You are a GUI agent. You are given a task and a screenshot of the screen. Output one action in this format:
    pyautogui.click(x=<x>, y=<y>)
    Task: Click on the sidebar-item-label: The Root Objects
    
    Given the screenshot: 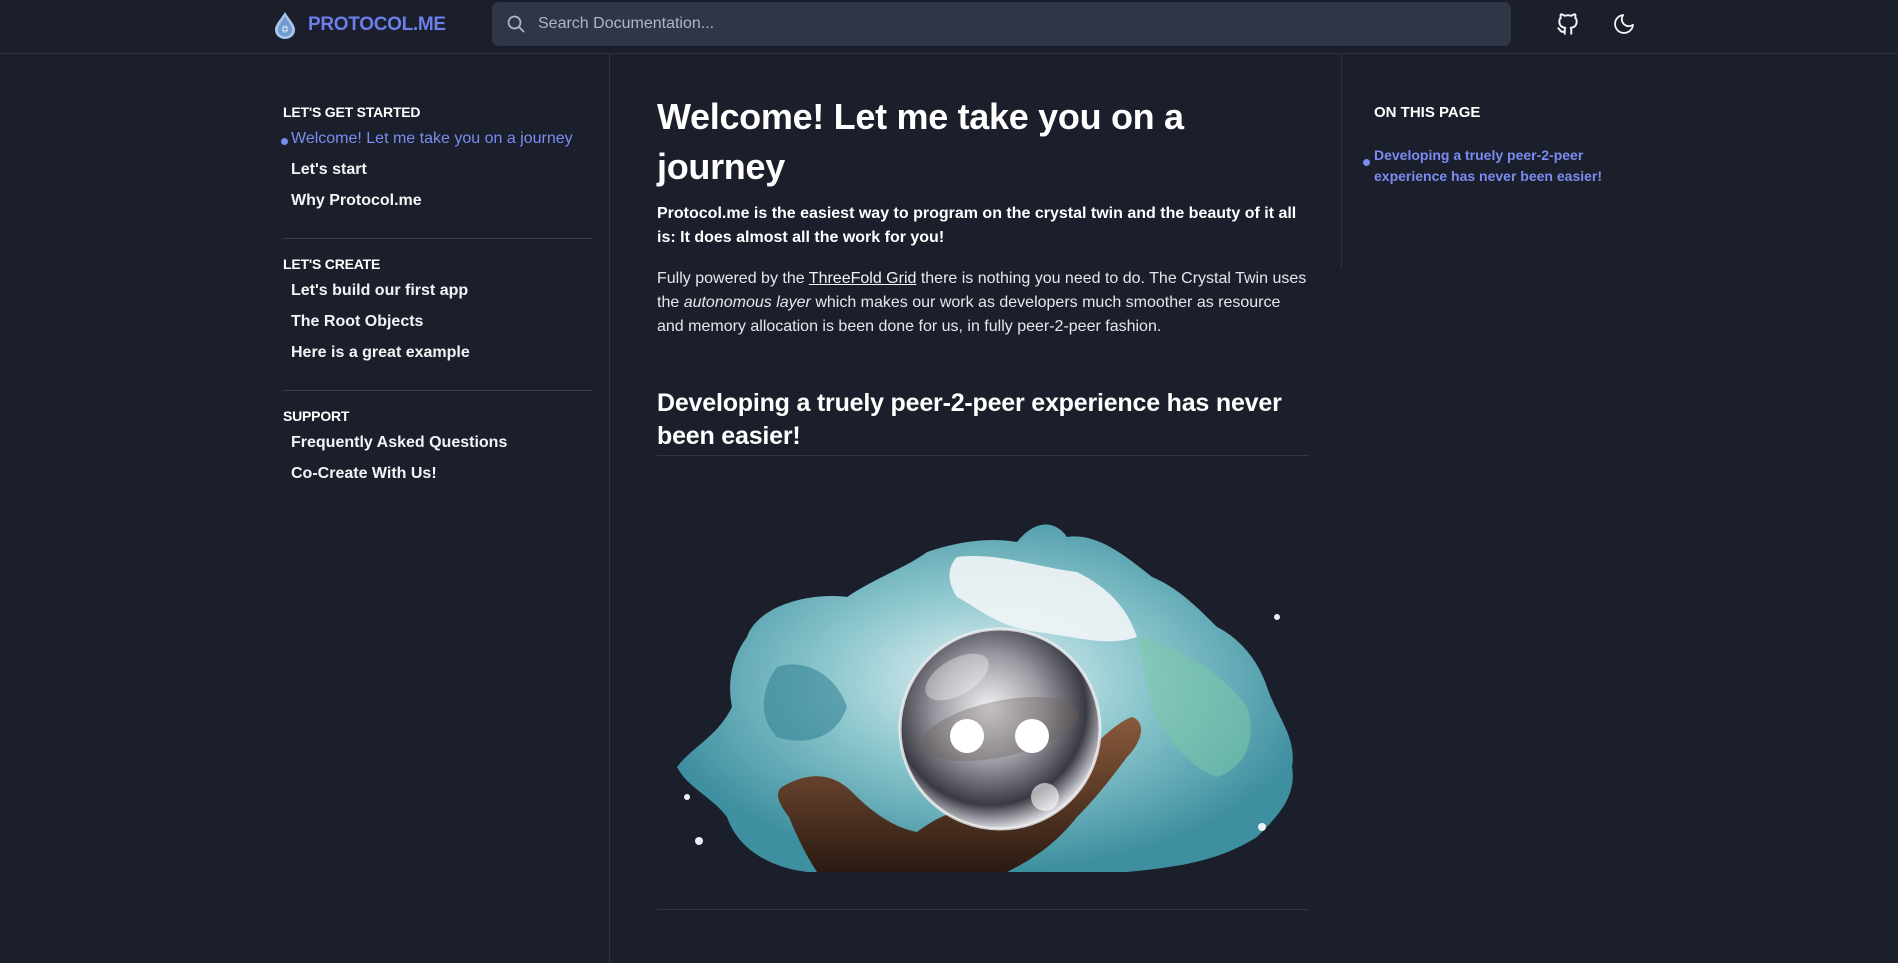 What is the action you would take?
    pyautogui.click(x=357, y=321)
    